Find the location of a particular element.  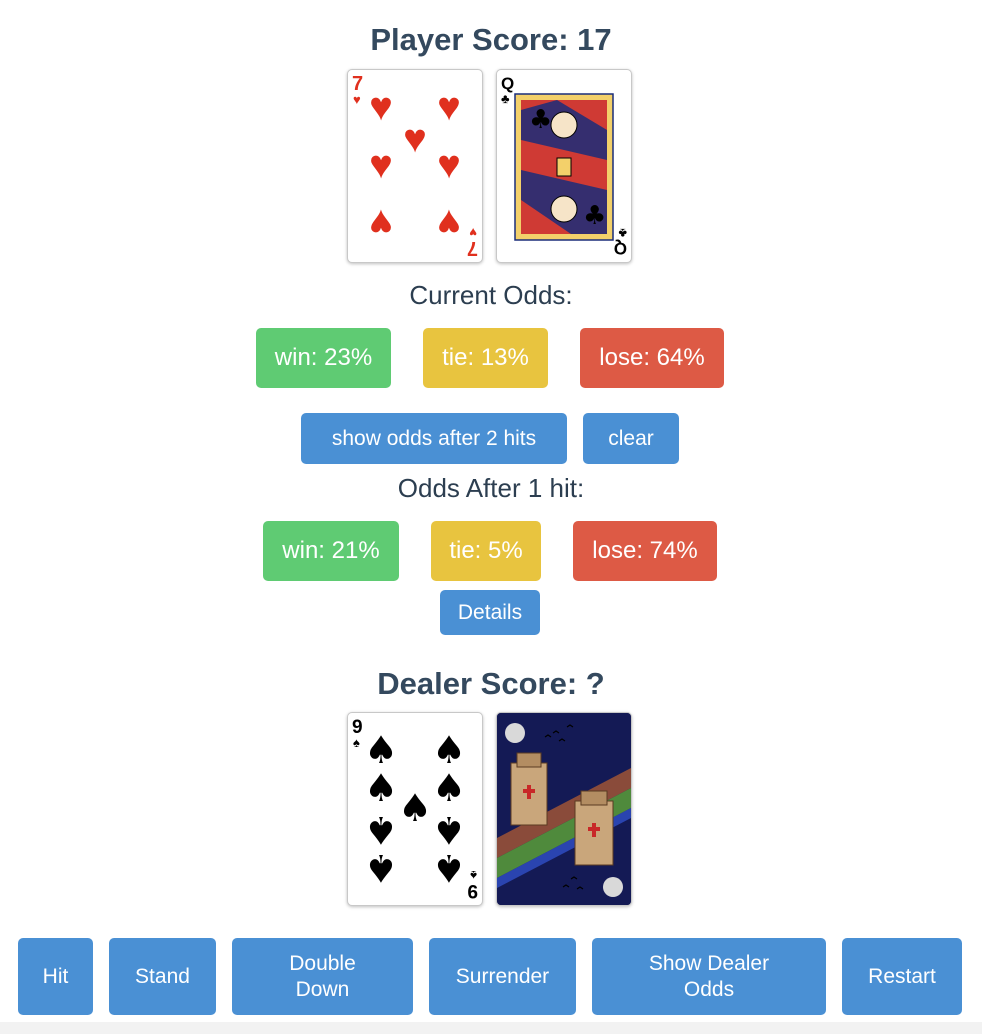

details-button: Details is located at coordinates (490, 612).